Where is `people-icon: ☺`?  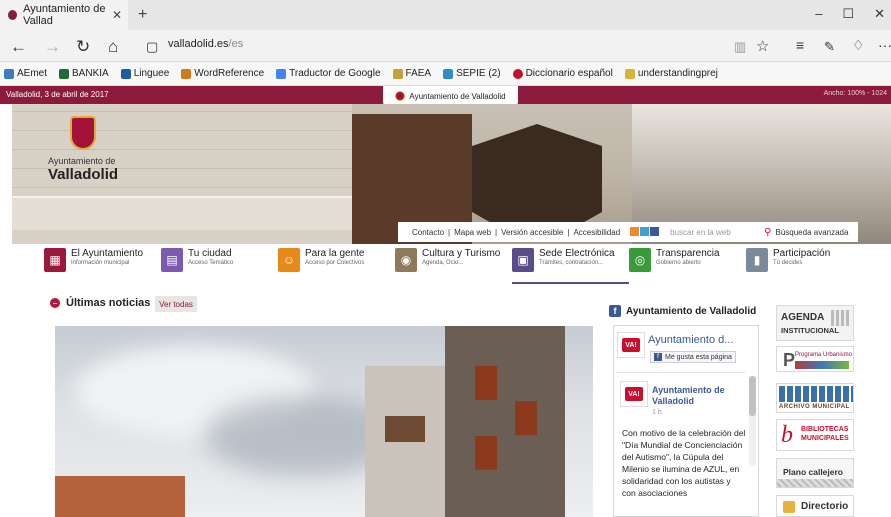 people-icon: ☺ is located at coordinates (289, 260).